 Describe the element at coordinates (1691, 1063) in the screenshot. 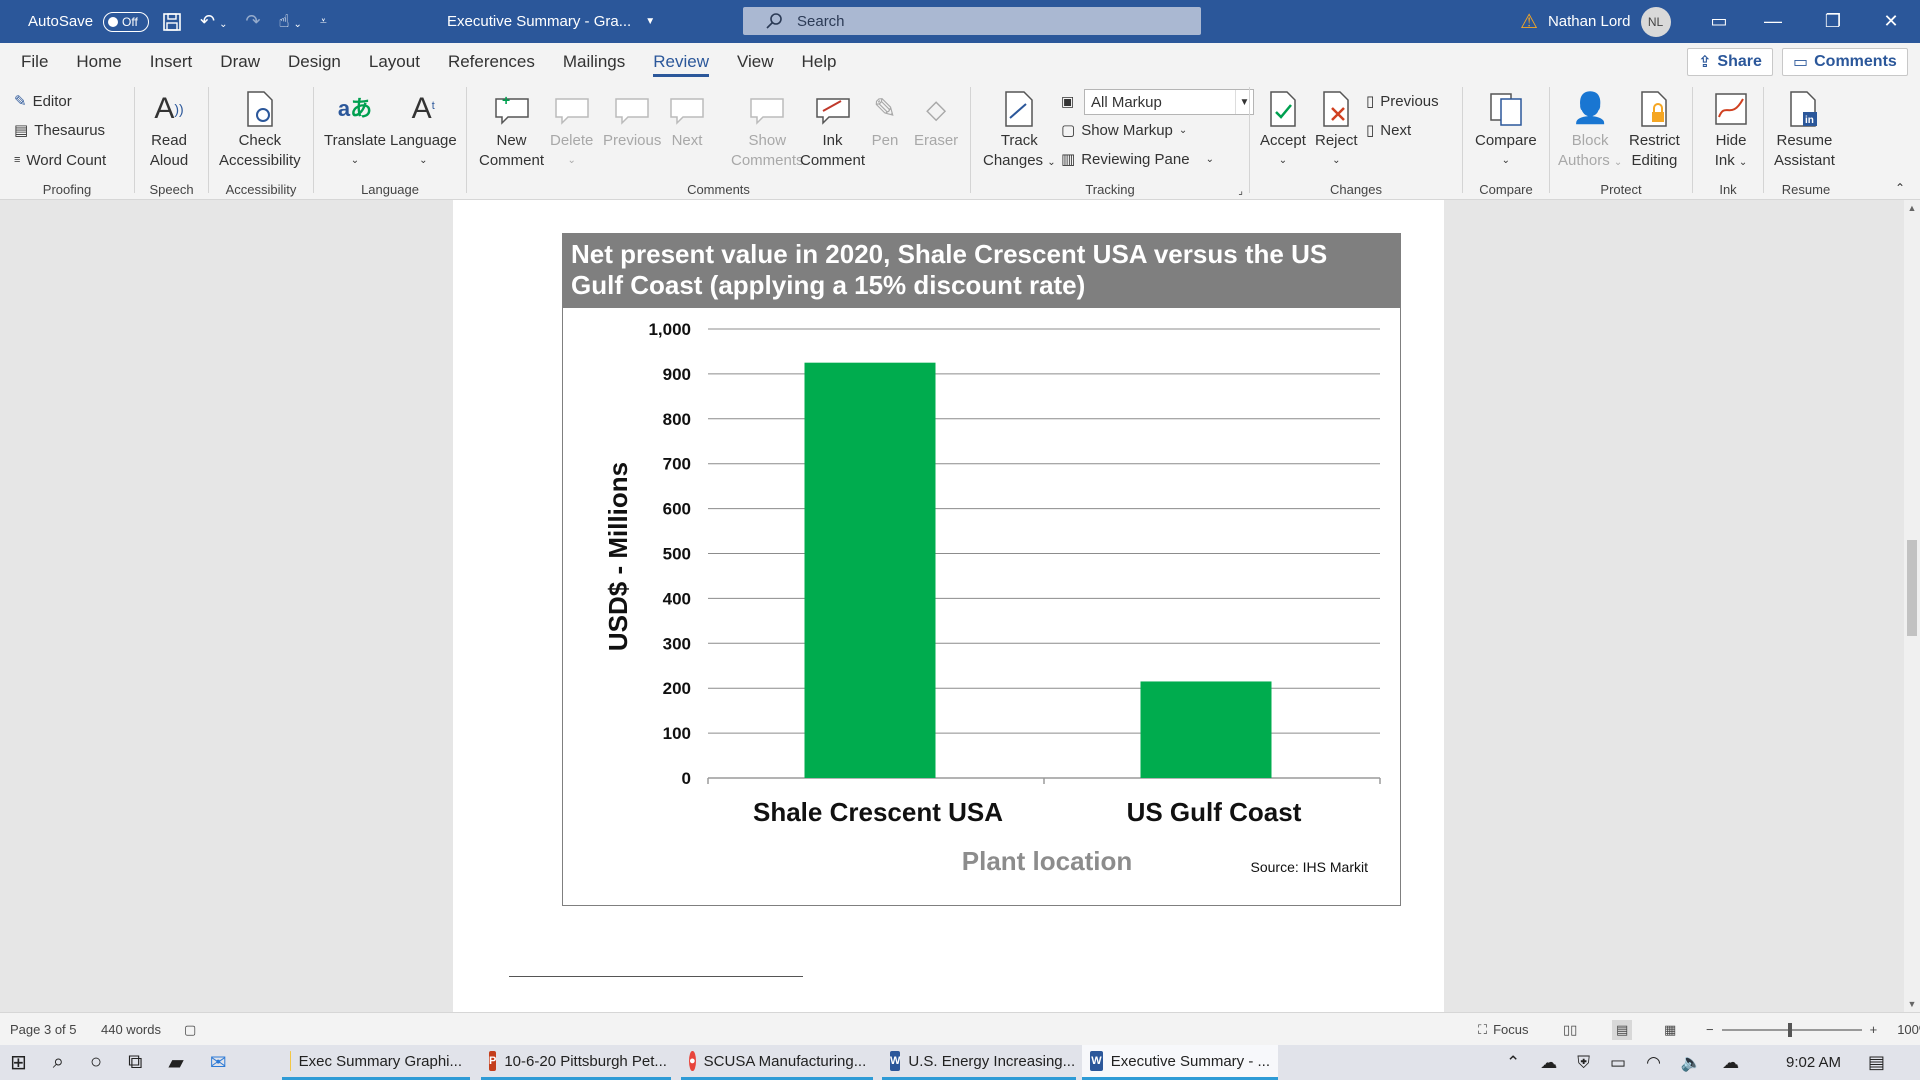

I see `volume-icon: 🔈` at that location.